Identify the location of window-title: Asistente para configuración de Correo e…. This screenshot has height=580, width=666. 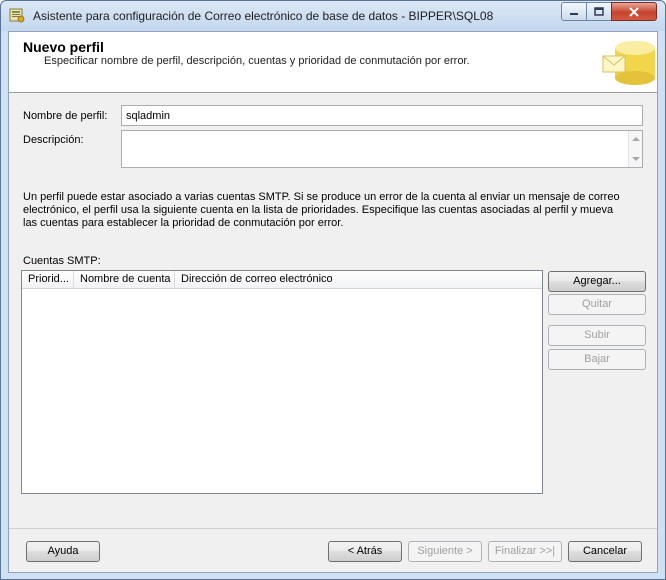
(263, 16).